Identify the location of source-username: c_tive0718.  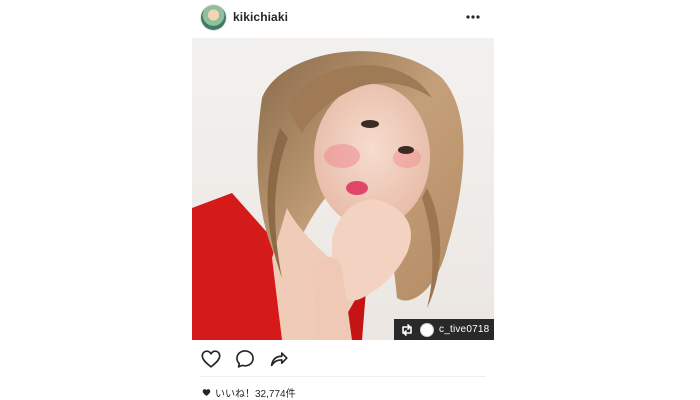
(464, 329).